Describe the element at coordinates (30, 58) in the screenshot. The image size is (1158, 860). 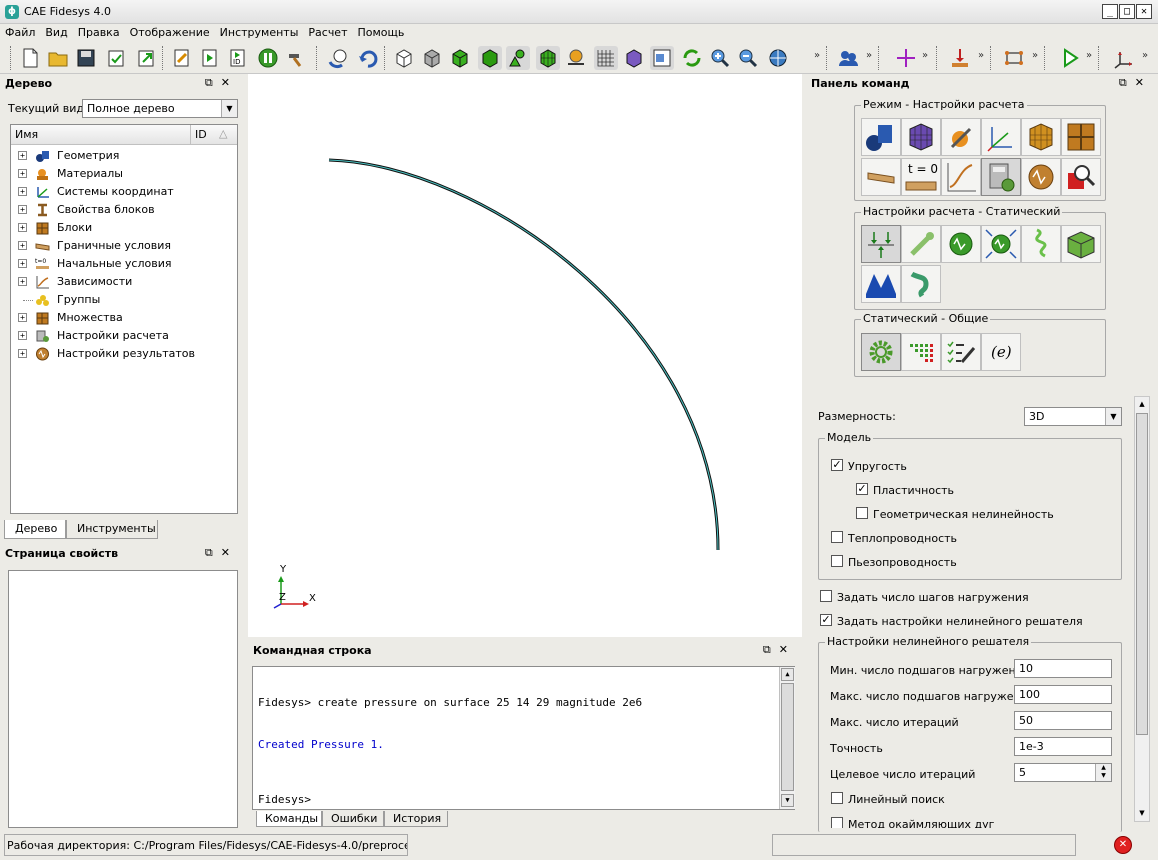
I see `new-file-icon` at that location.